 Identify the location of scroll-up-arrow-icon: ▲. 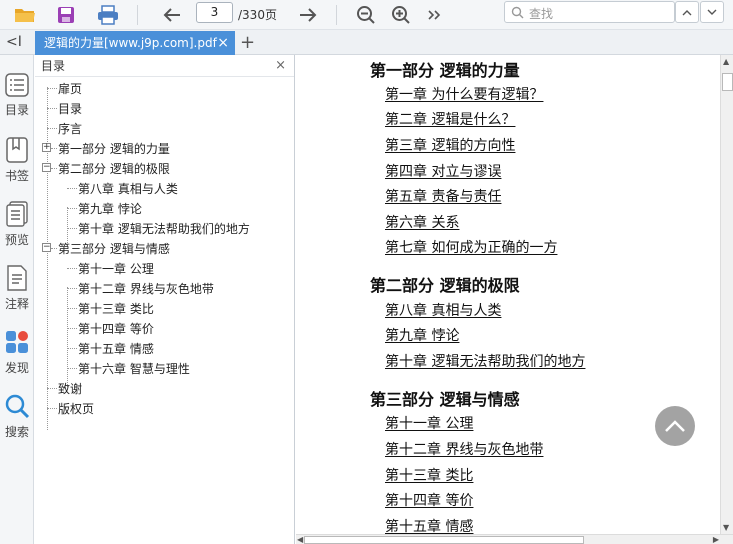
(726, 61).